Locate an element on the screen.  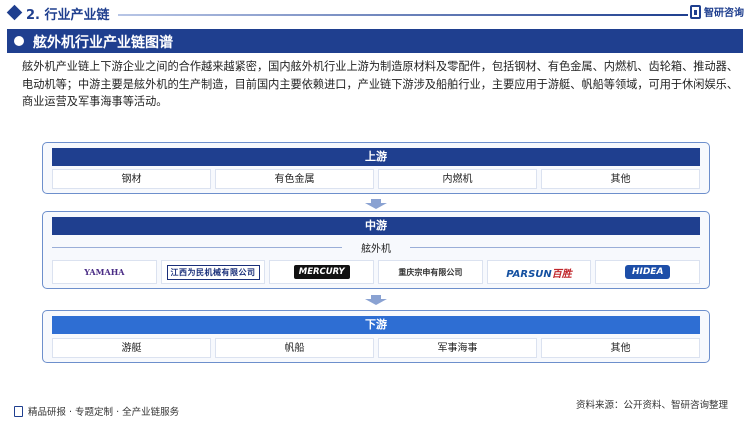
brand-name: 智研咨询 is located at coordinates (724, 13).